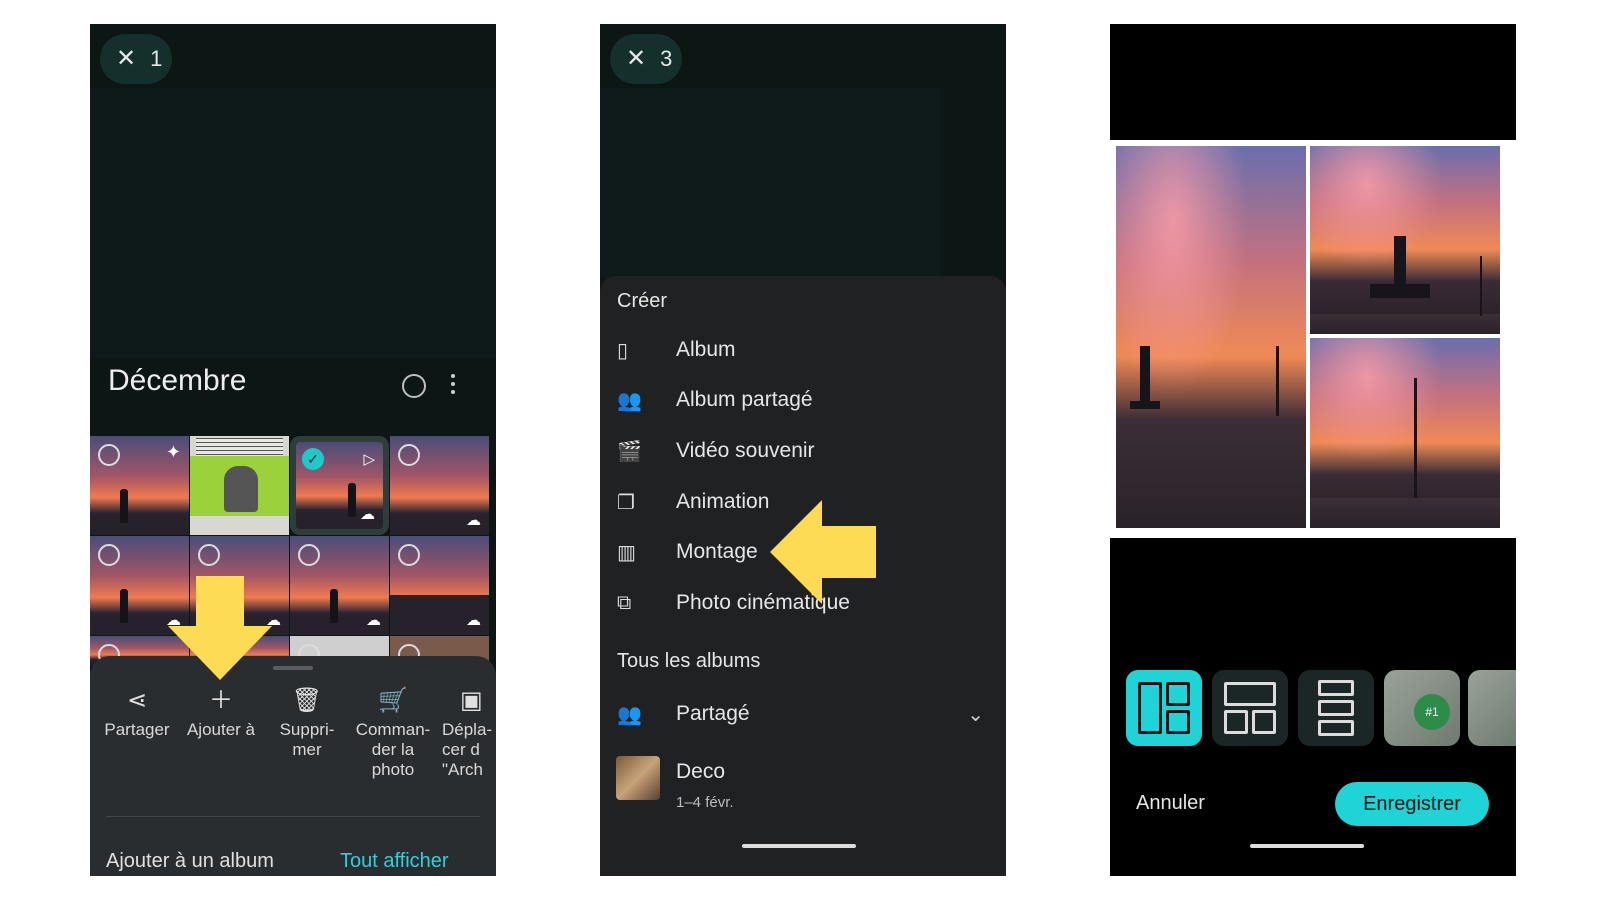 This screenshot has height=900, width=1600. Describe the element at coordinates (1405, 433) in the screenshot. I see `collage-photo-bottom-right` at that location.